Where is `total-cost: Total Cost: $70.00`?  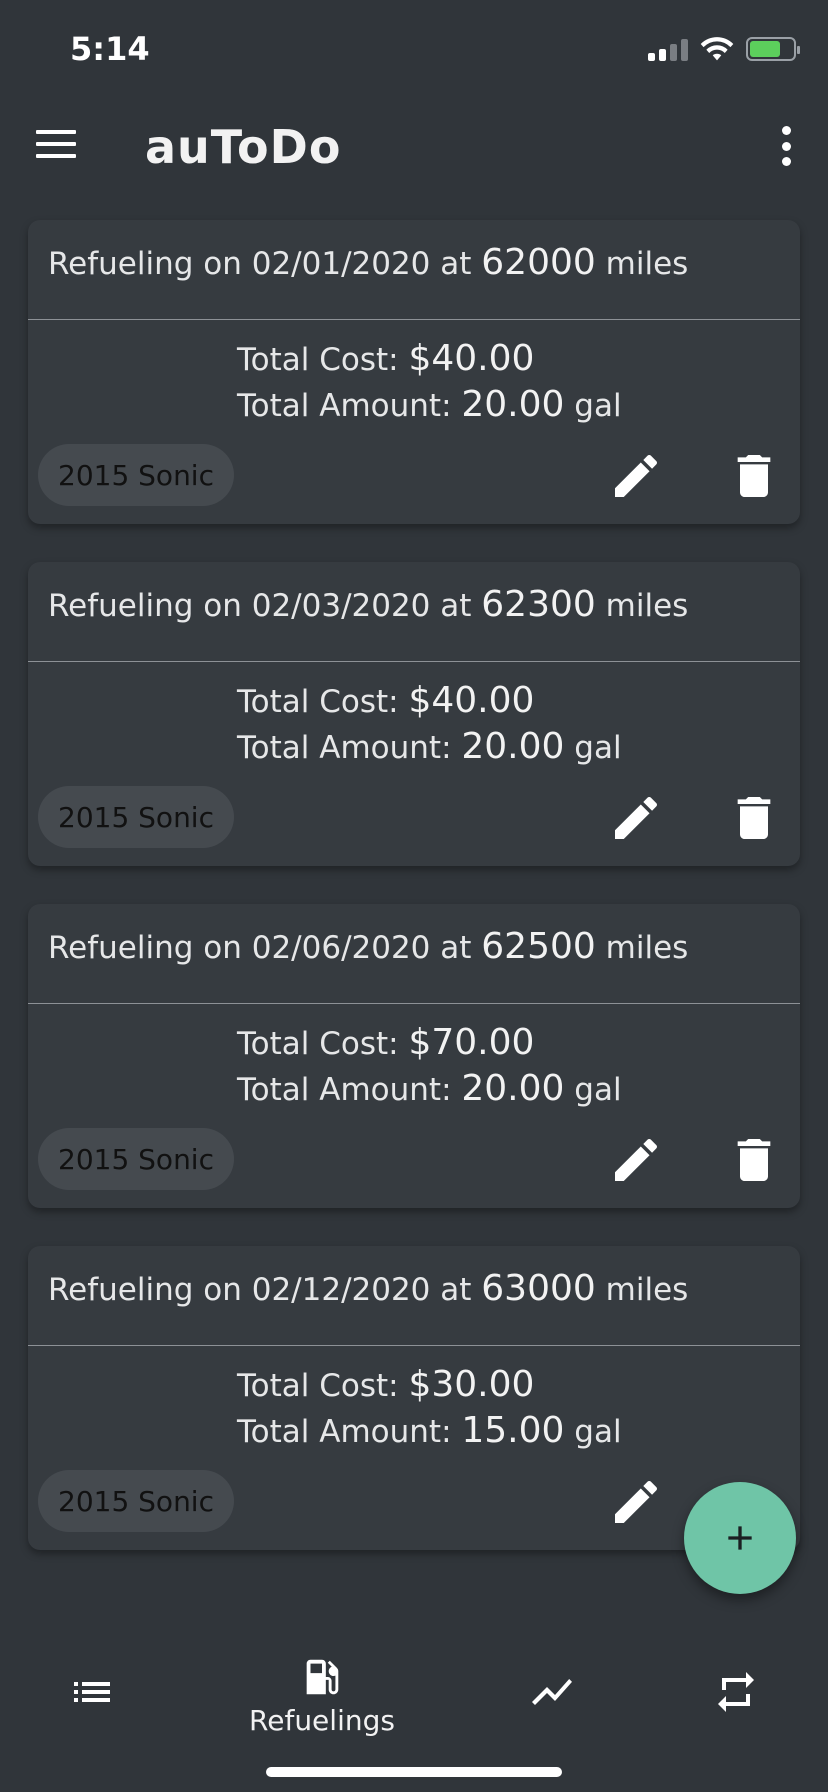 total-cost: Total Cost: $70.00 is located at coordinates (385, 1042).